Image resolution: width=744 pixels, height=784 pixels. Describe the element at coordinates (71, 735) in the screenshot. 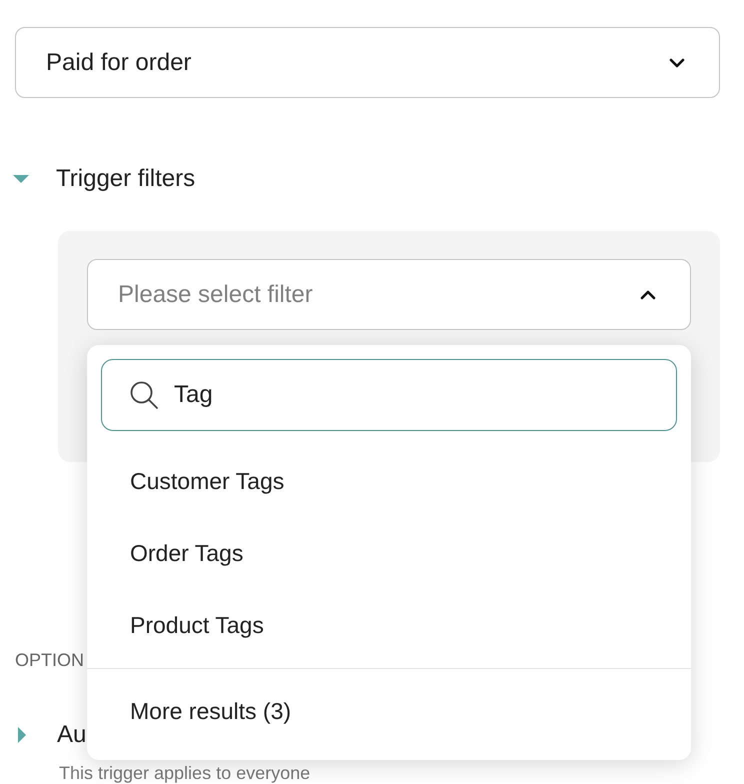

I see `section-title: Au` at that location.